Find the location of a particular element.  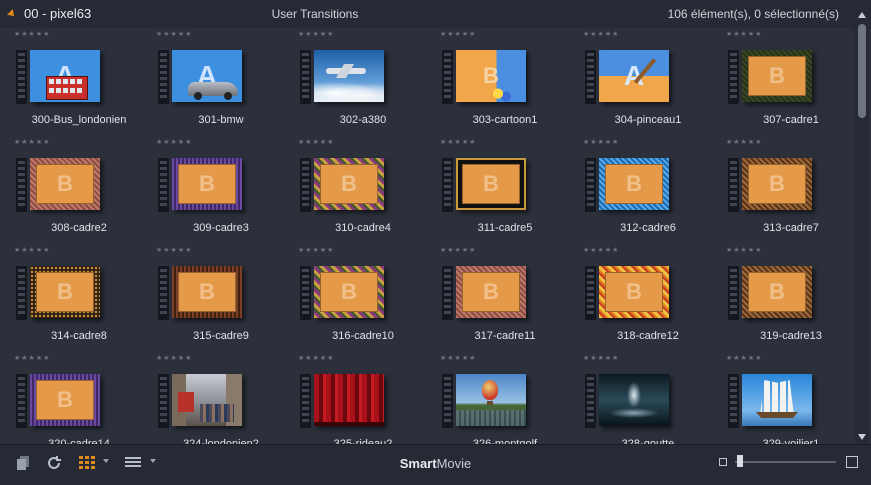

brand-bold: Smart is located at coordinates (418, 463).